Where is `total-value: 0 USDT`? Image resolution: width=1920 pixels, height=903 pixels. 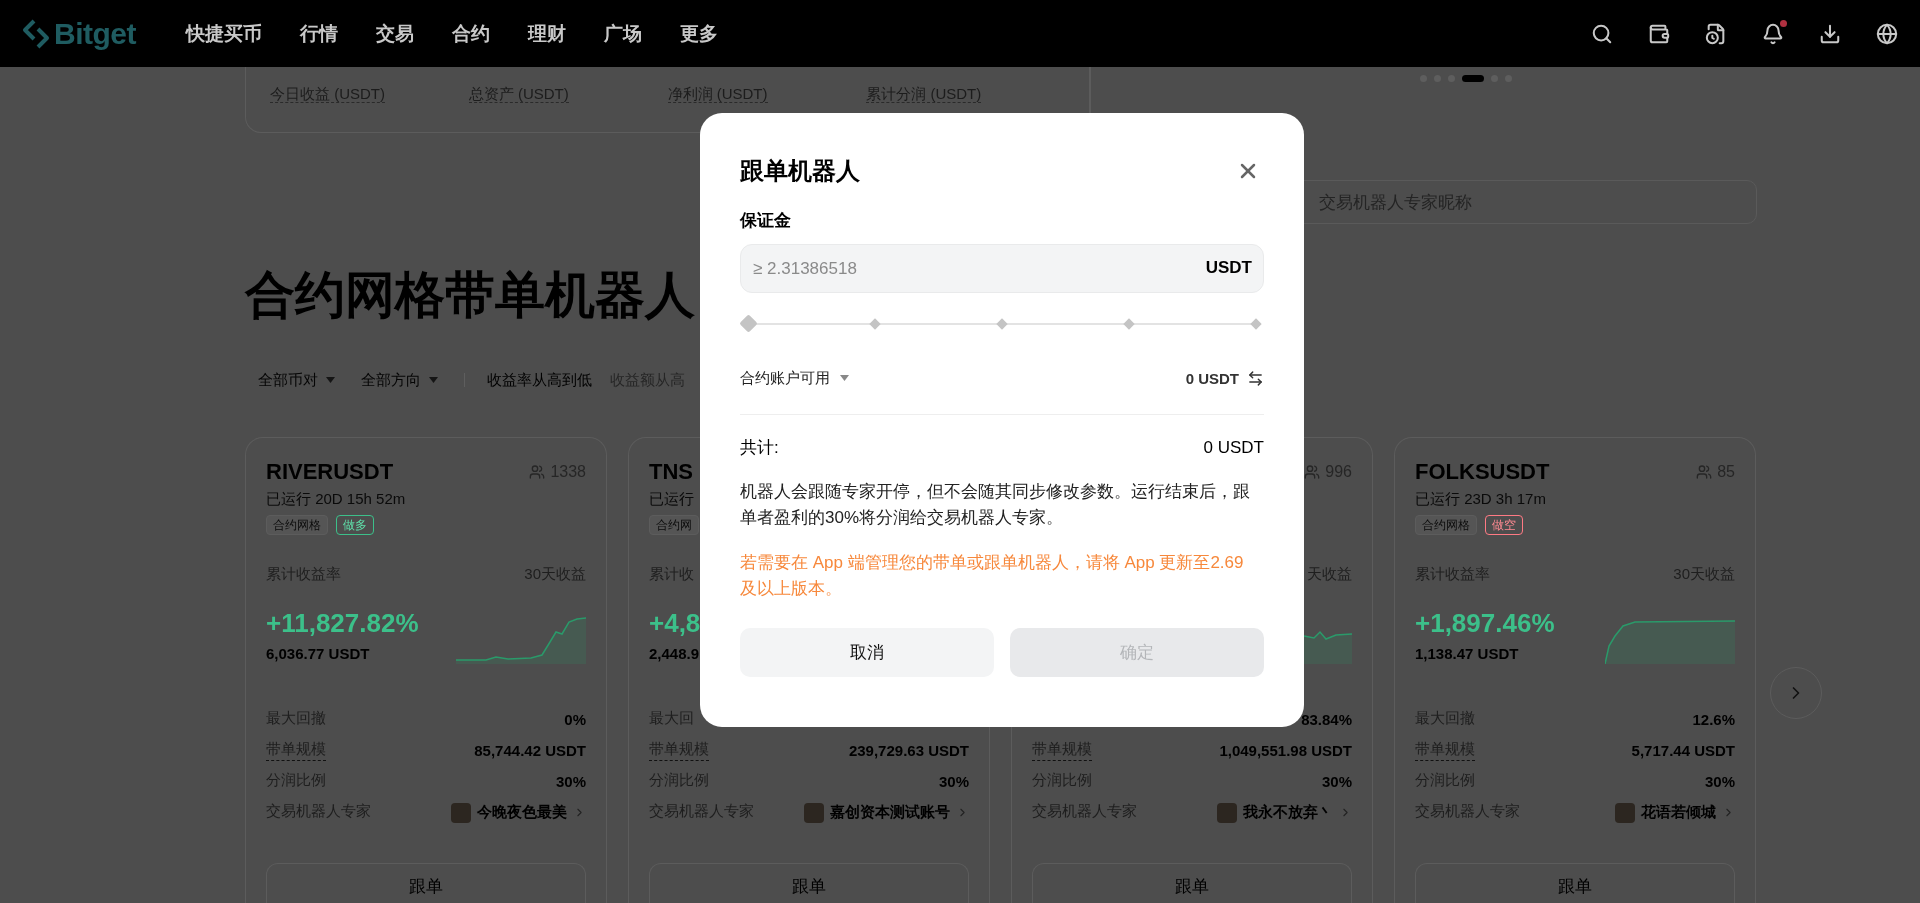 total-value: 0 USDT is located at coordinates (1233, 448).